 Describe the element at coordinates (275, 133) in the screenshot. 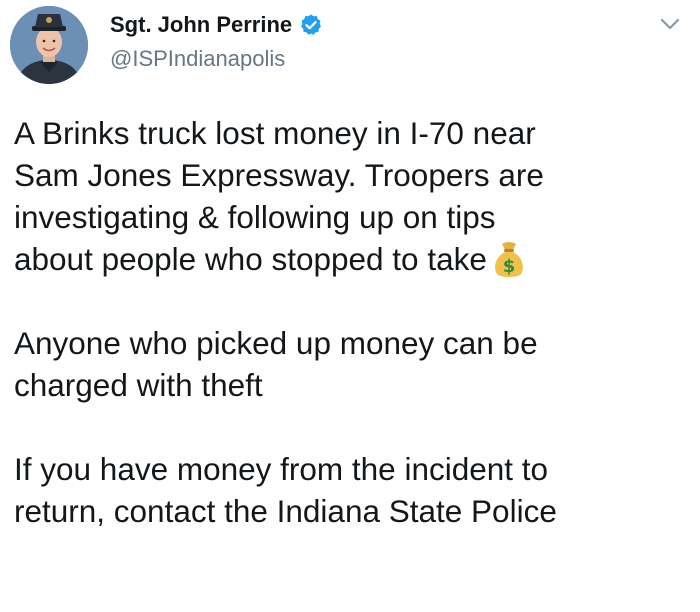

I see `tweet-line: A Brinks truck lost money in I-70 near` at that location.